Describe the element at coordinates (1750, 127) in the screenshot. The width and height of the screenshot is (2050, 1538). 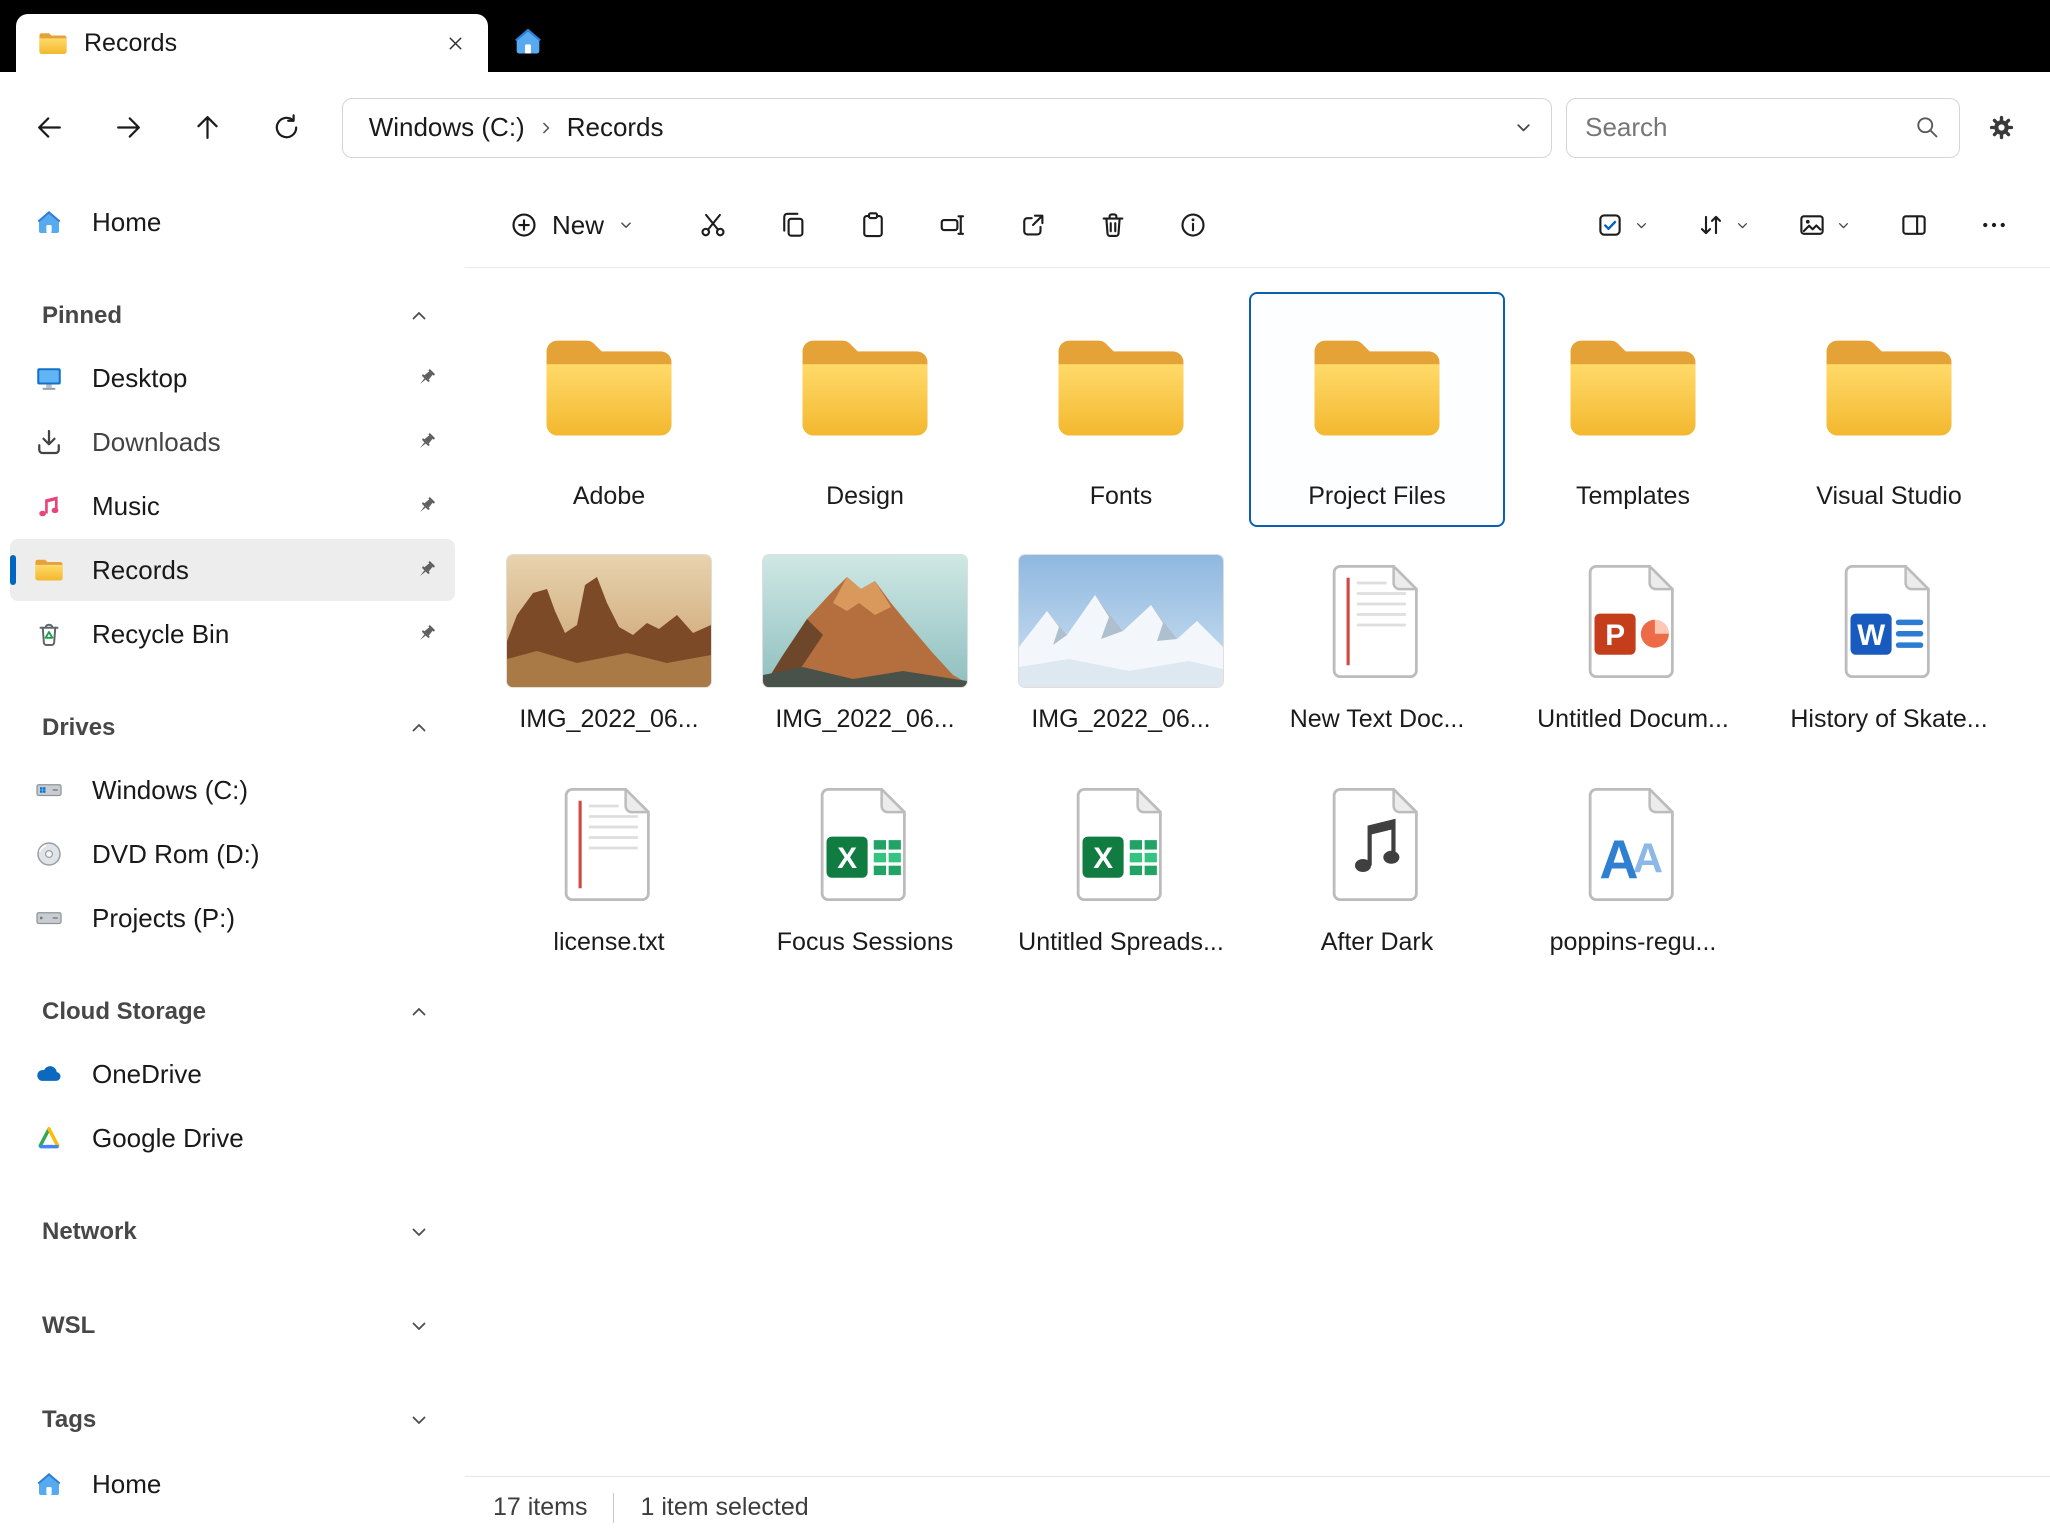
I see `search-input` at that location.